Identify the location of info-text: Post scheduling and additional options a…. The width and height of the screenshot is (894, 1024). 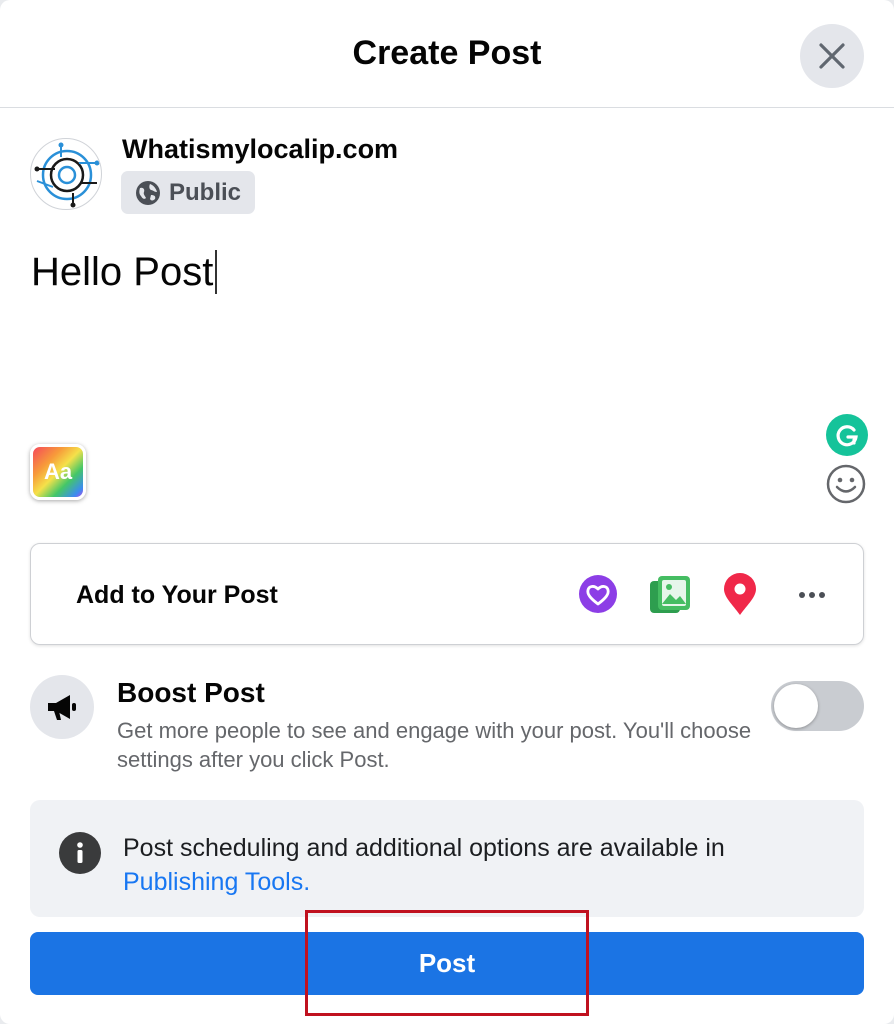
(483, 865).